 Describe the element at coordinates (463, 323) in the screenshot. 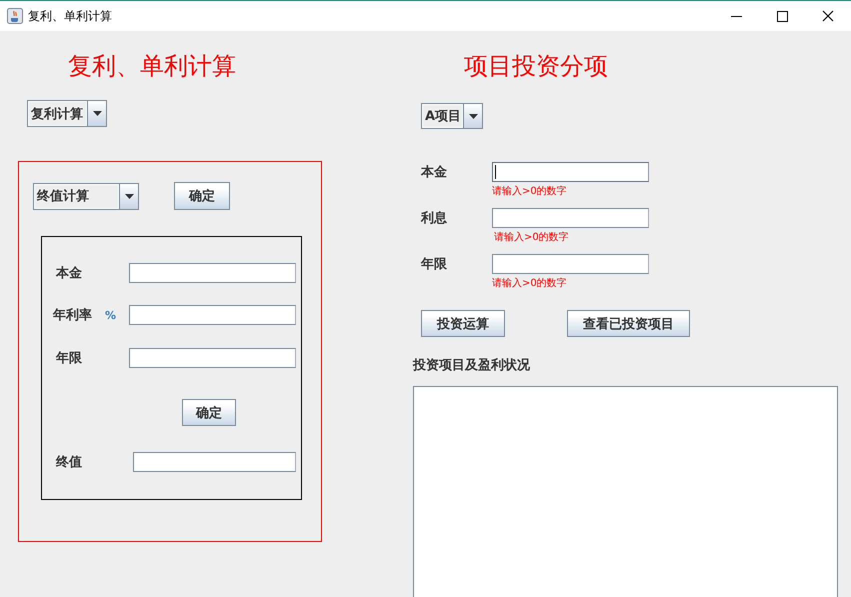

I see `invest-calculate-button: 投资运算` at that location.